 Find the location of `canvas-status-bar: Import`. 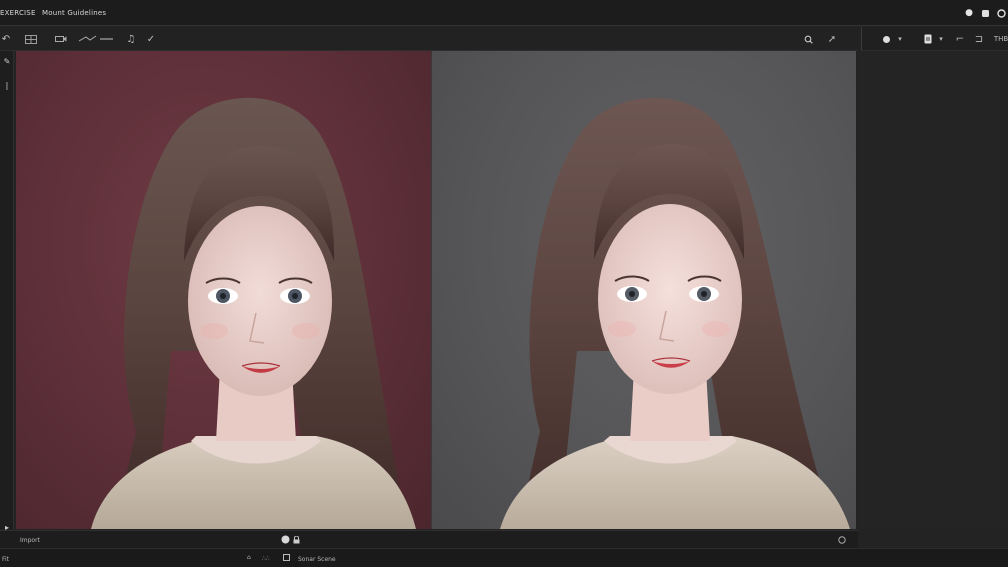

canvas-status-bar: Import is located at coordinates (429, 539).